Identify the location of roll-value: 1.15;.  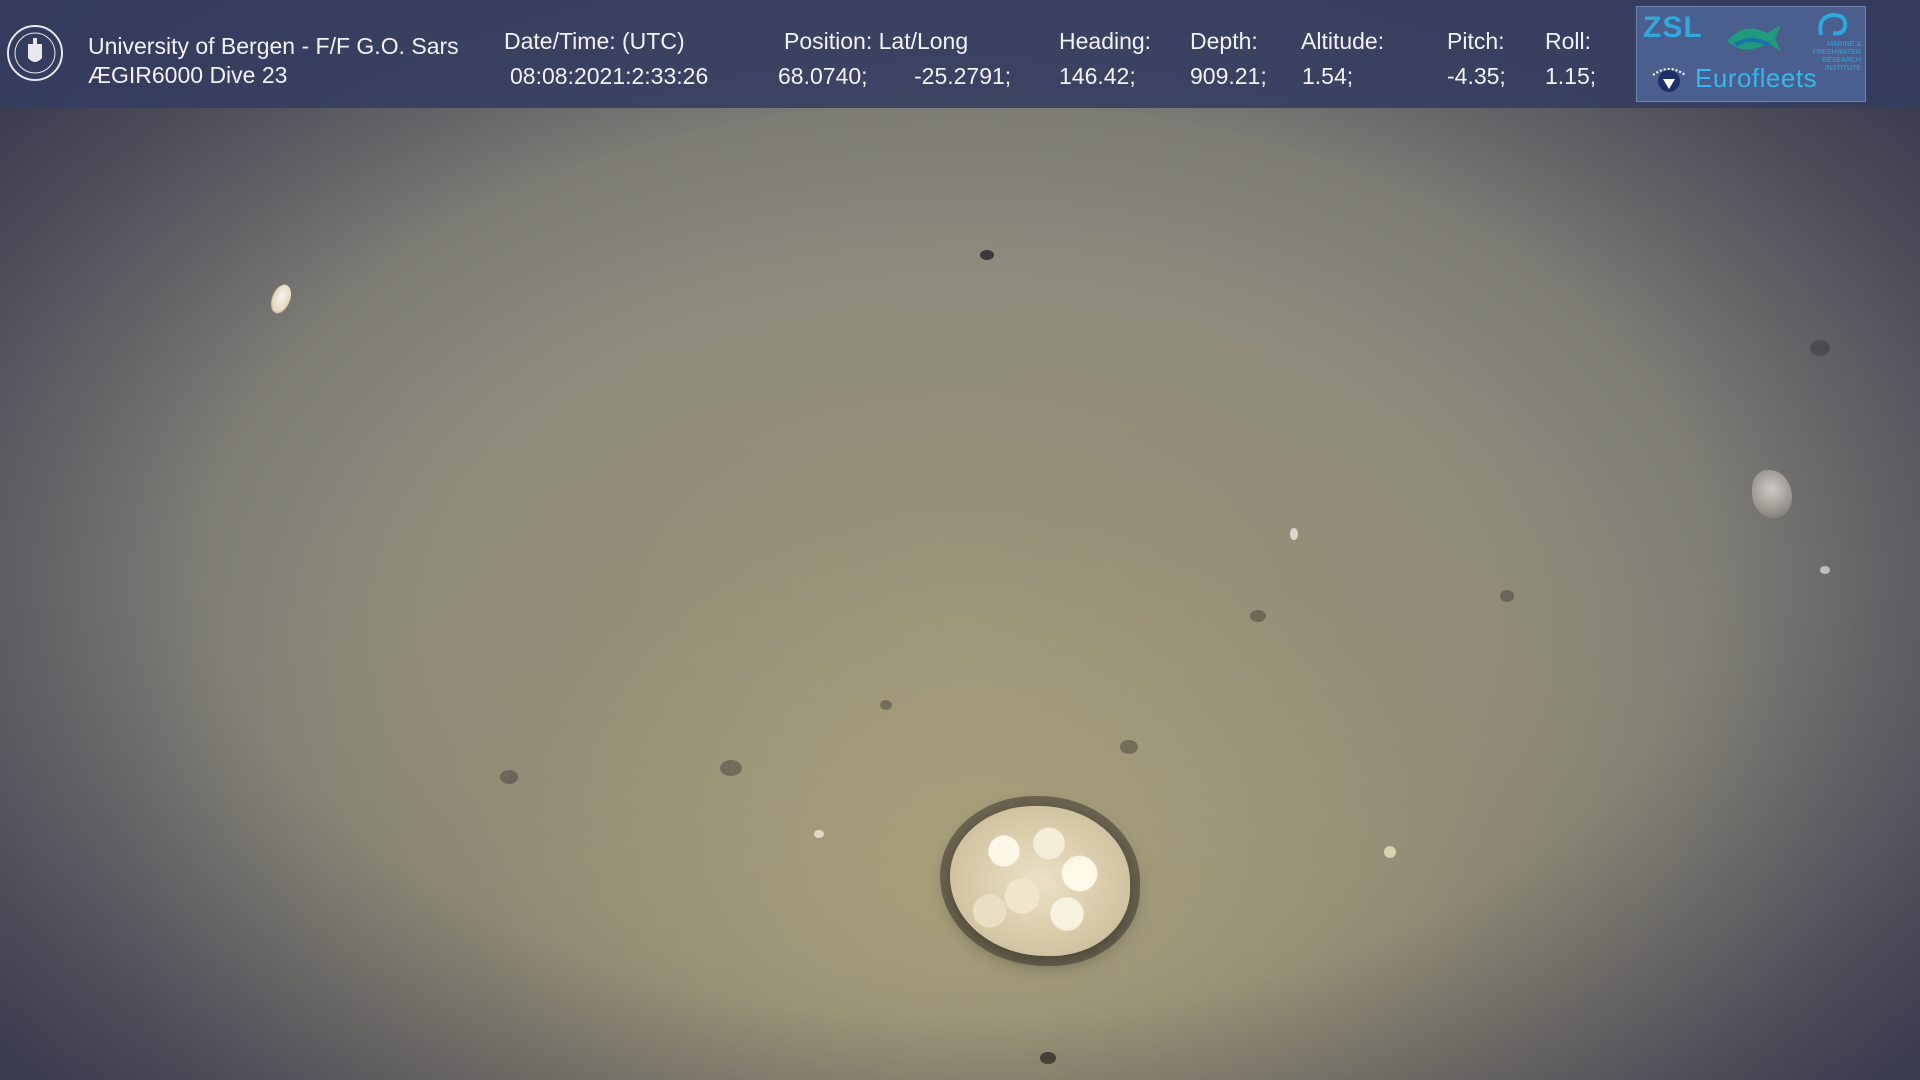
(1571, 76).